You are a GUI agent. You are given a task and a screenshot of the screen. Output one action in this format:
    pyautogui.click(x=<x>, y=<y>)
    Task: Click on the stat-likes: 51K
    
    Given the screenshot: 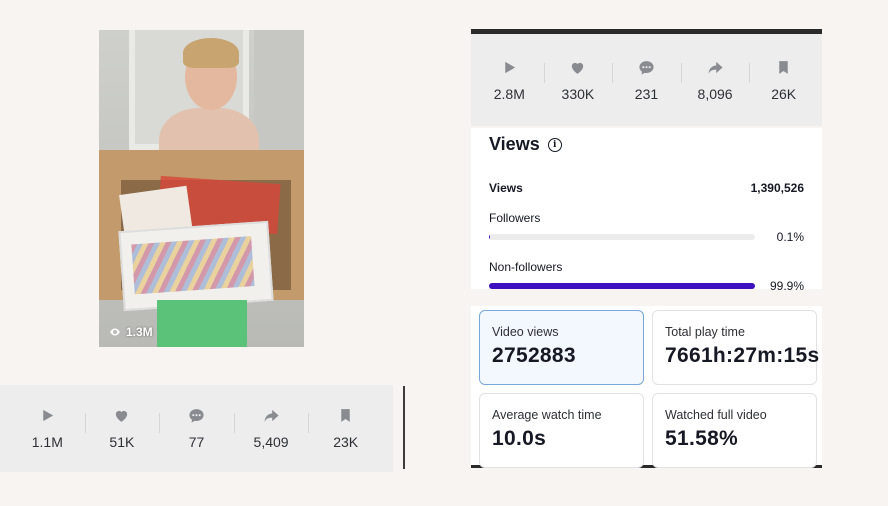 What is the action you would take?
    pyautogui.click(x=122, y=428)
    